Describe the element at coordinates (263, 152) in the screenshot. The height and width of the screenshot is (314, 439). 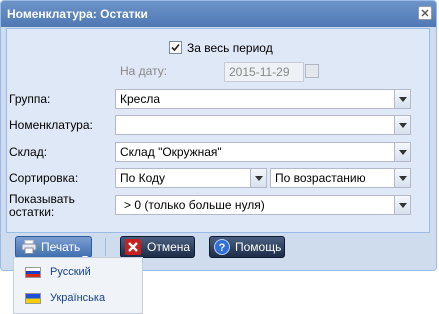
I see `warehouse-select: Склад "Окружная"` at that location.